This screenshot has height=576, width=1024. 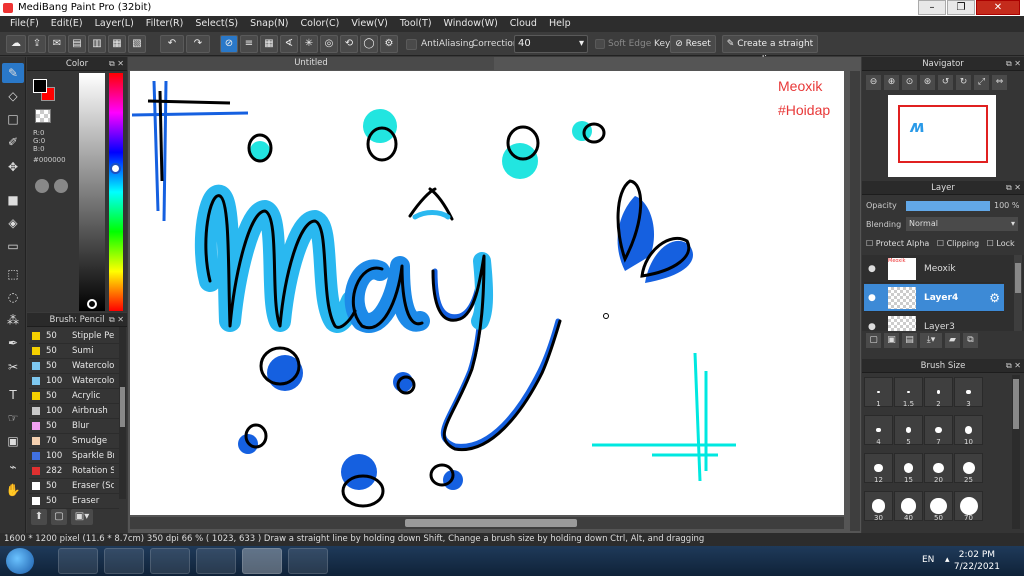 I want to click on copy-layer-icon: ▣, so click(x=891, y=340).